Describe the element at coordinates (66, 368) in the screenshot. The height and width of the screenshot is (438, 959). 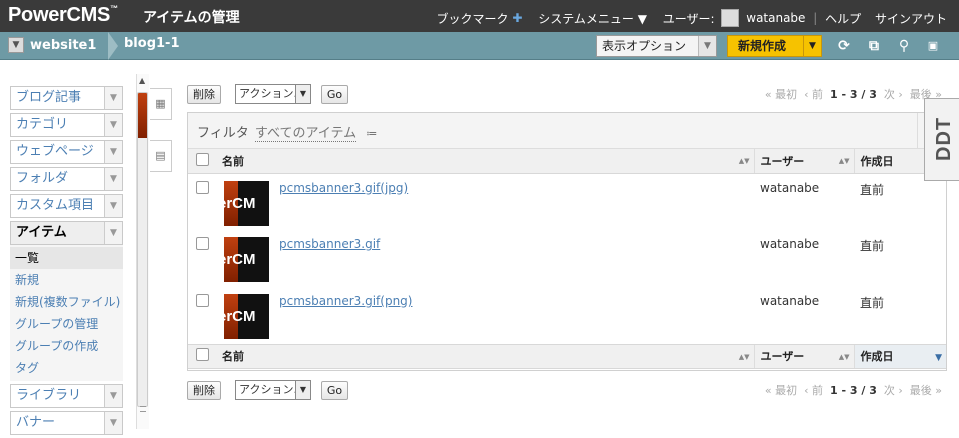
I see `submenu-tags: タグ` at that location.